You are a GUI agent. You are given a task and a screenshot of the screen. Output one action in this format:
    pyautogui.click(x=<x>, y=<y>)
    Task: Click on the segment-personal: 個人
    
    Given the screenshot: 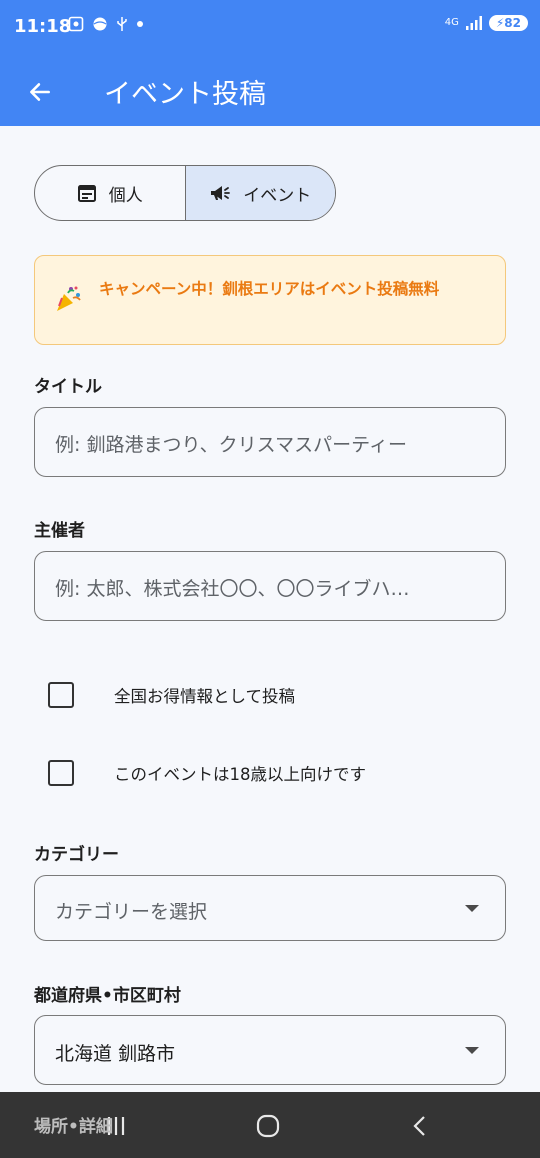 What is the action you would take?
    pyautogui.click(x=110, y=193)
    